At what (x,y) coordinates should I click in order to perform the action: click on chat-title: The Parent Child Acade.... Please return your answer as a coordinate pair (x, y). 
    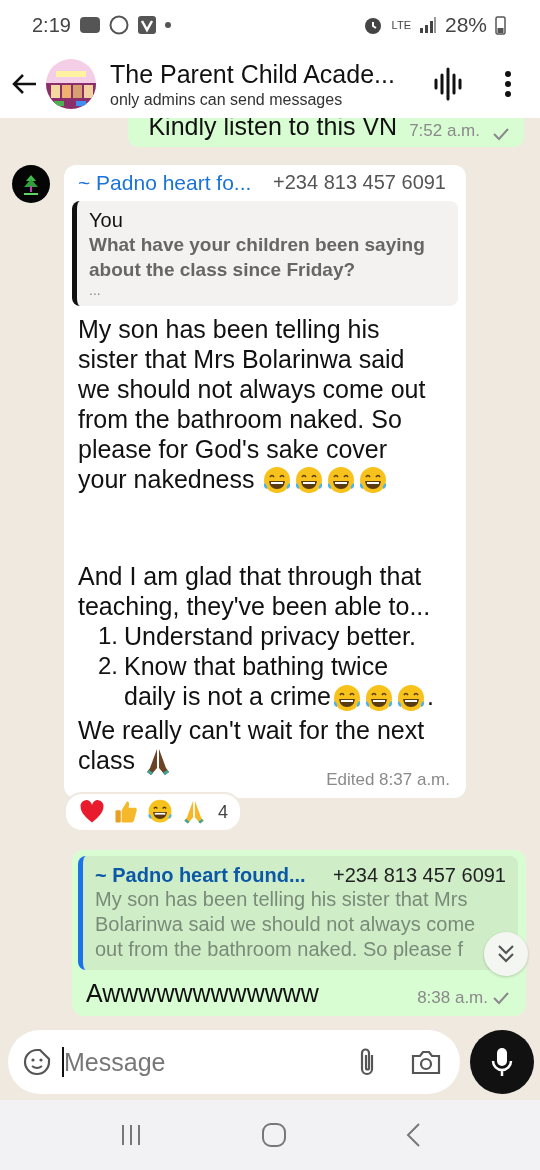
    Looking at the image, I should click on (258, 74).